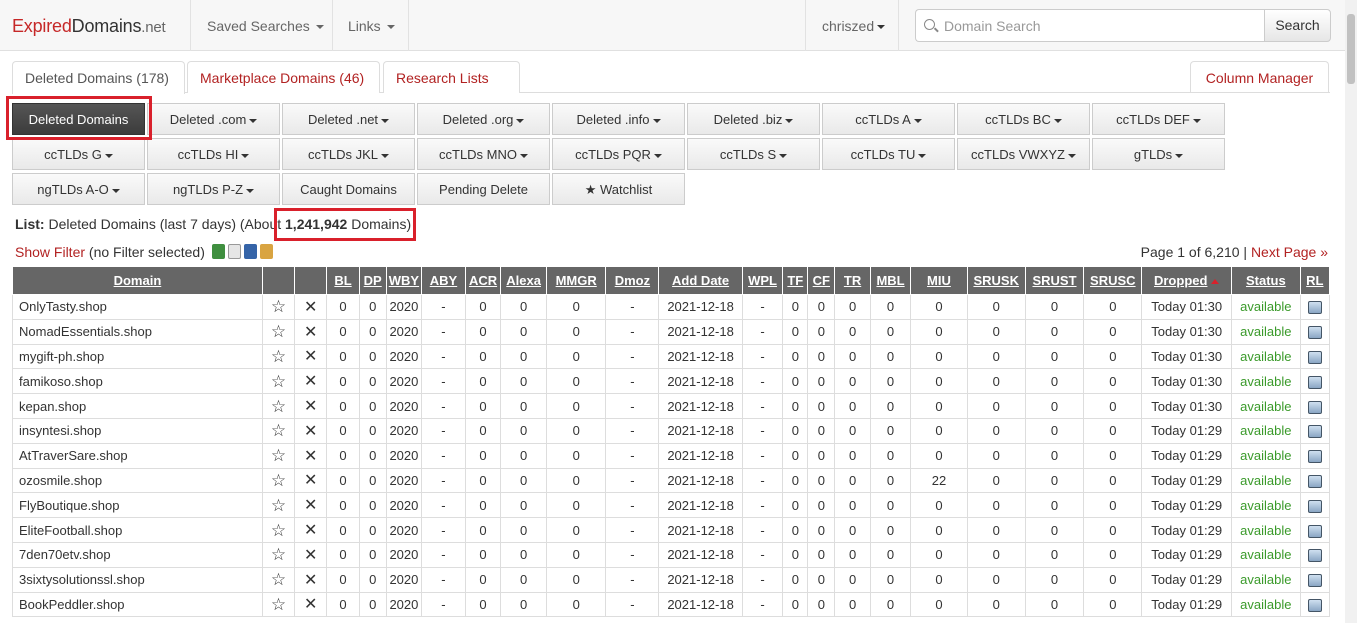  What do you see at coordinates (266, 251) in the screenshot?
I see `clipboard-icon` at bounding box center [266, 251].